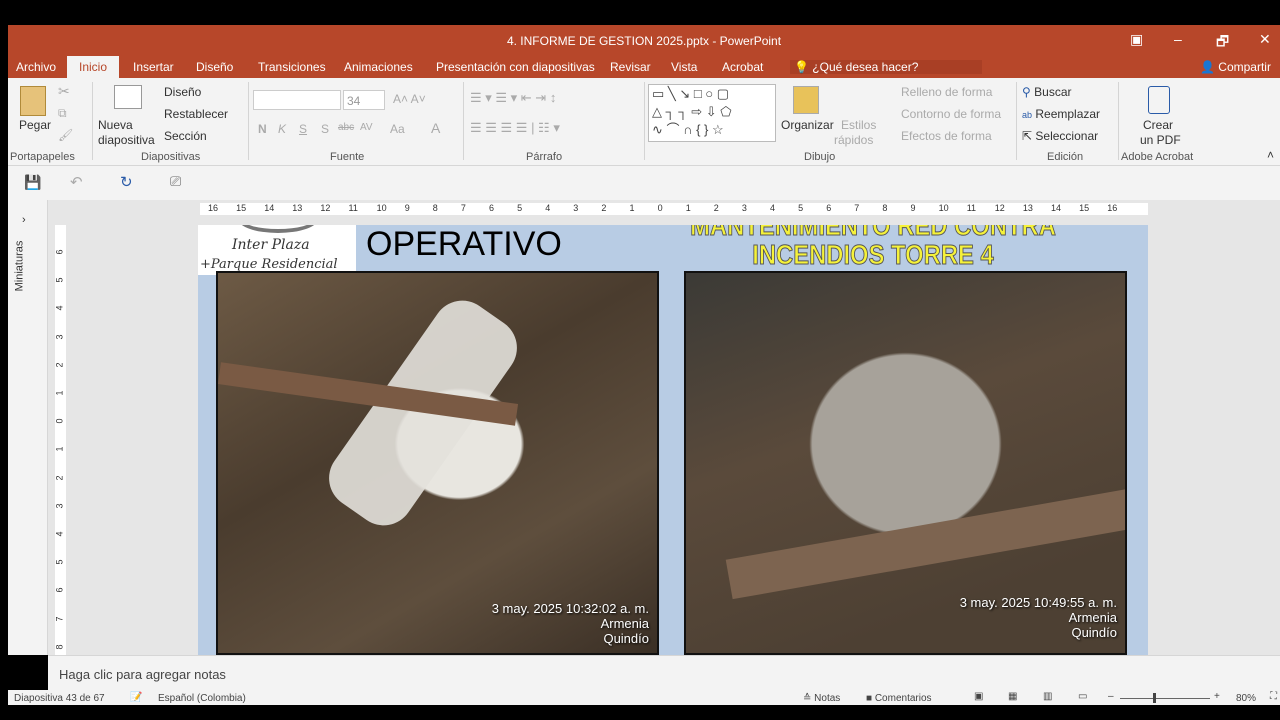 The height and width of the screenshot is (720, 1280). Describe the element at coordinates (1244, 67) in the screenshot. I see `share-label: Compartir` at that location.